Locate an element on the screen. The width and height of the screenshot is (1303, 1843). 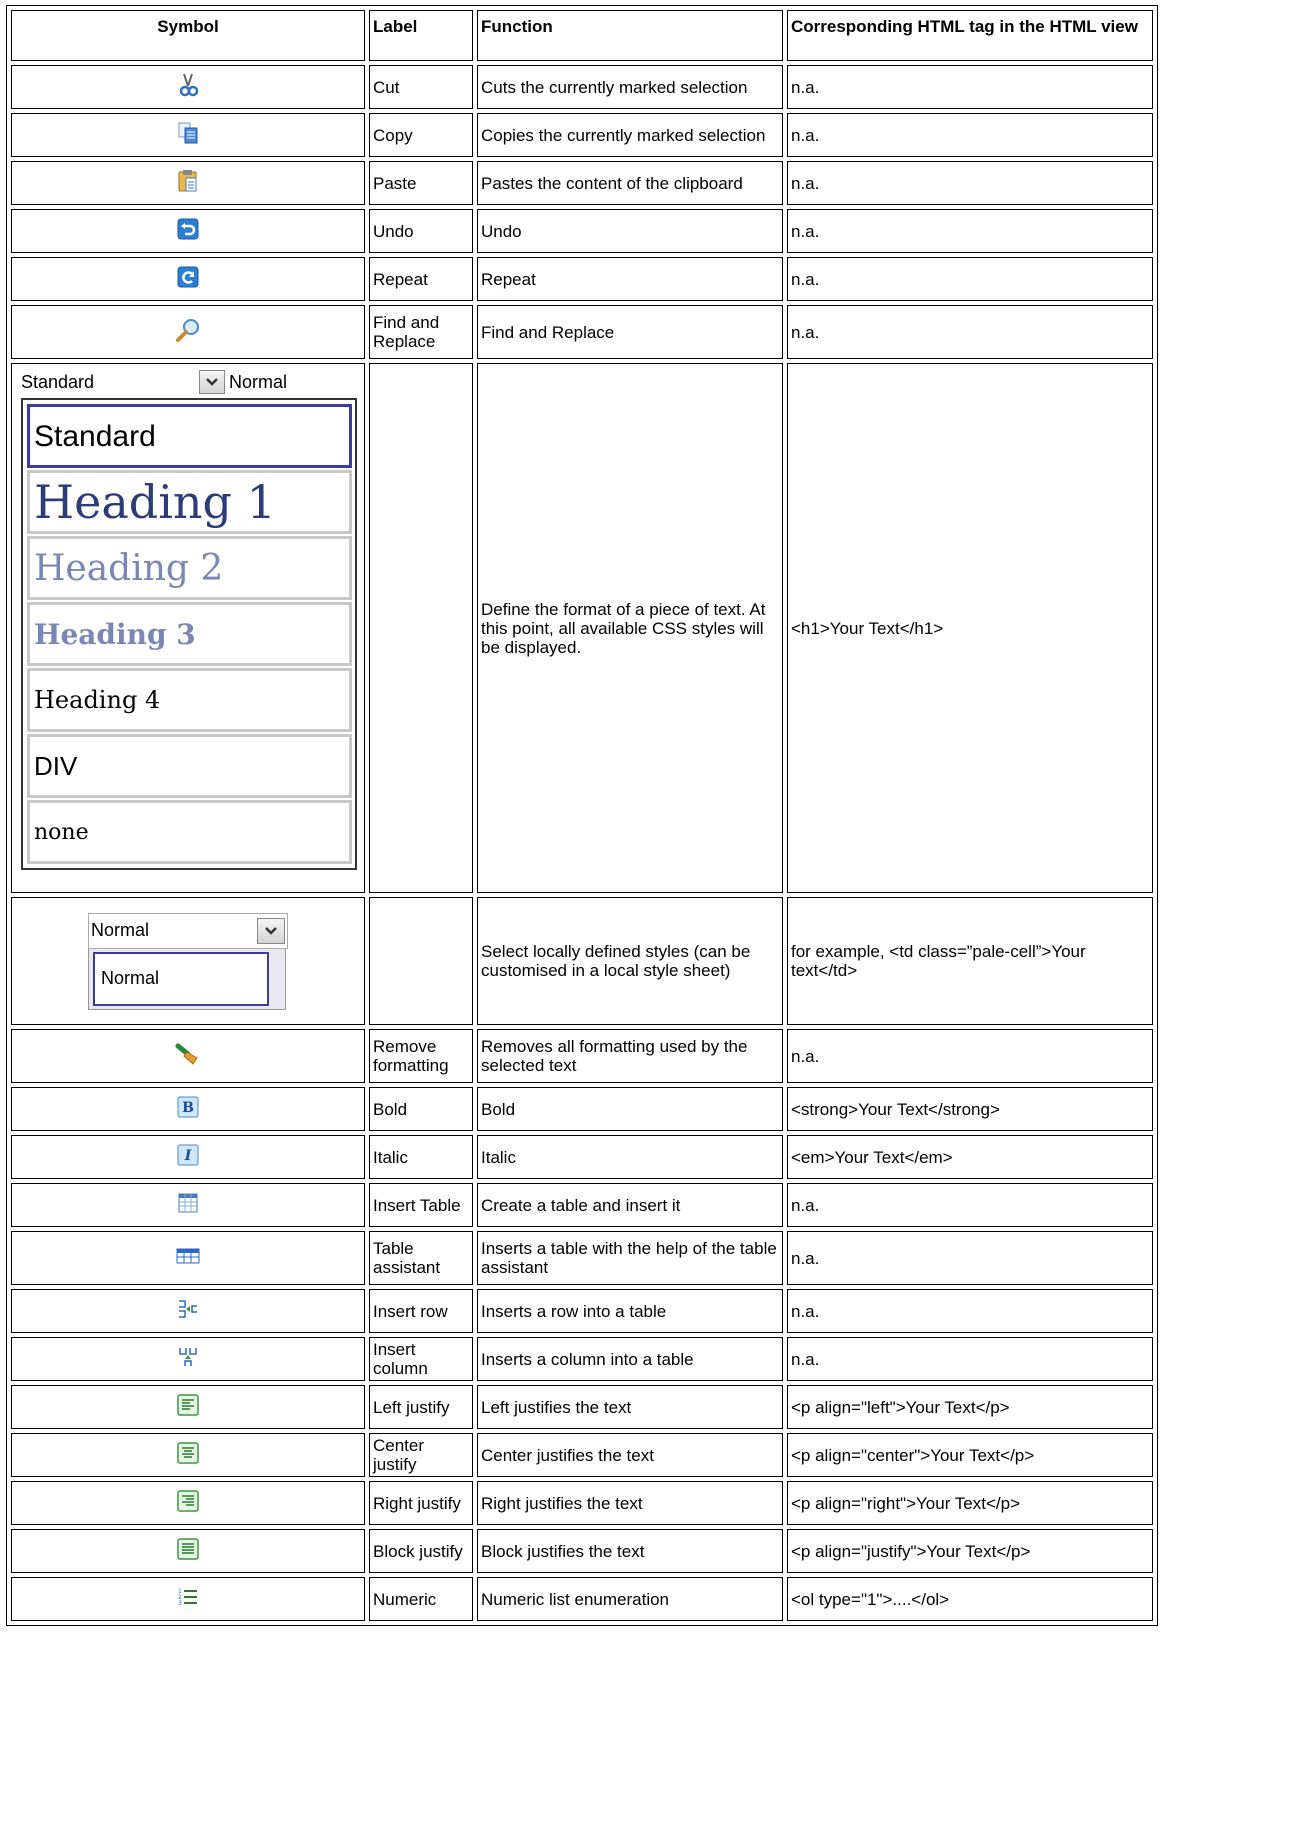
insert-column-icon is located at coordinates (188, 1359).